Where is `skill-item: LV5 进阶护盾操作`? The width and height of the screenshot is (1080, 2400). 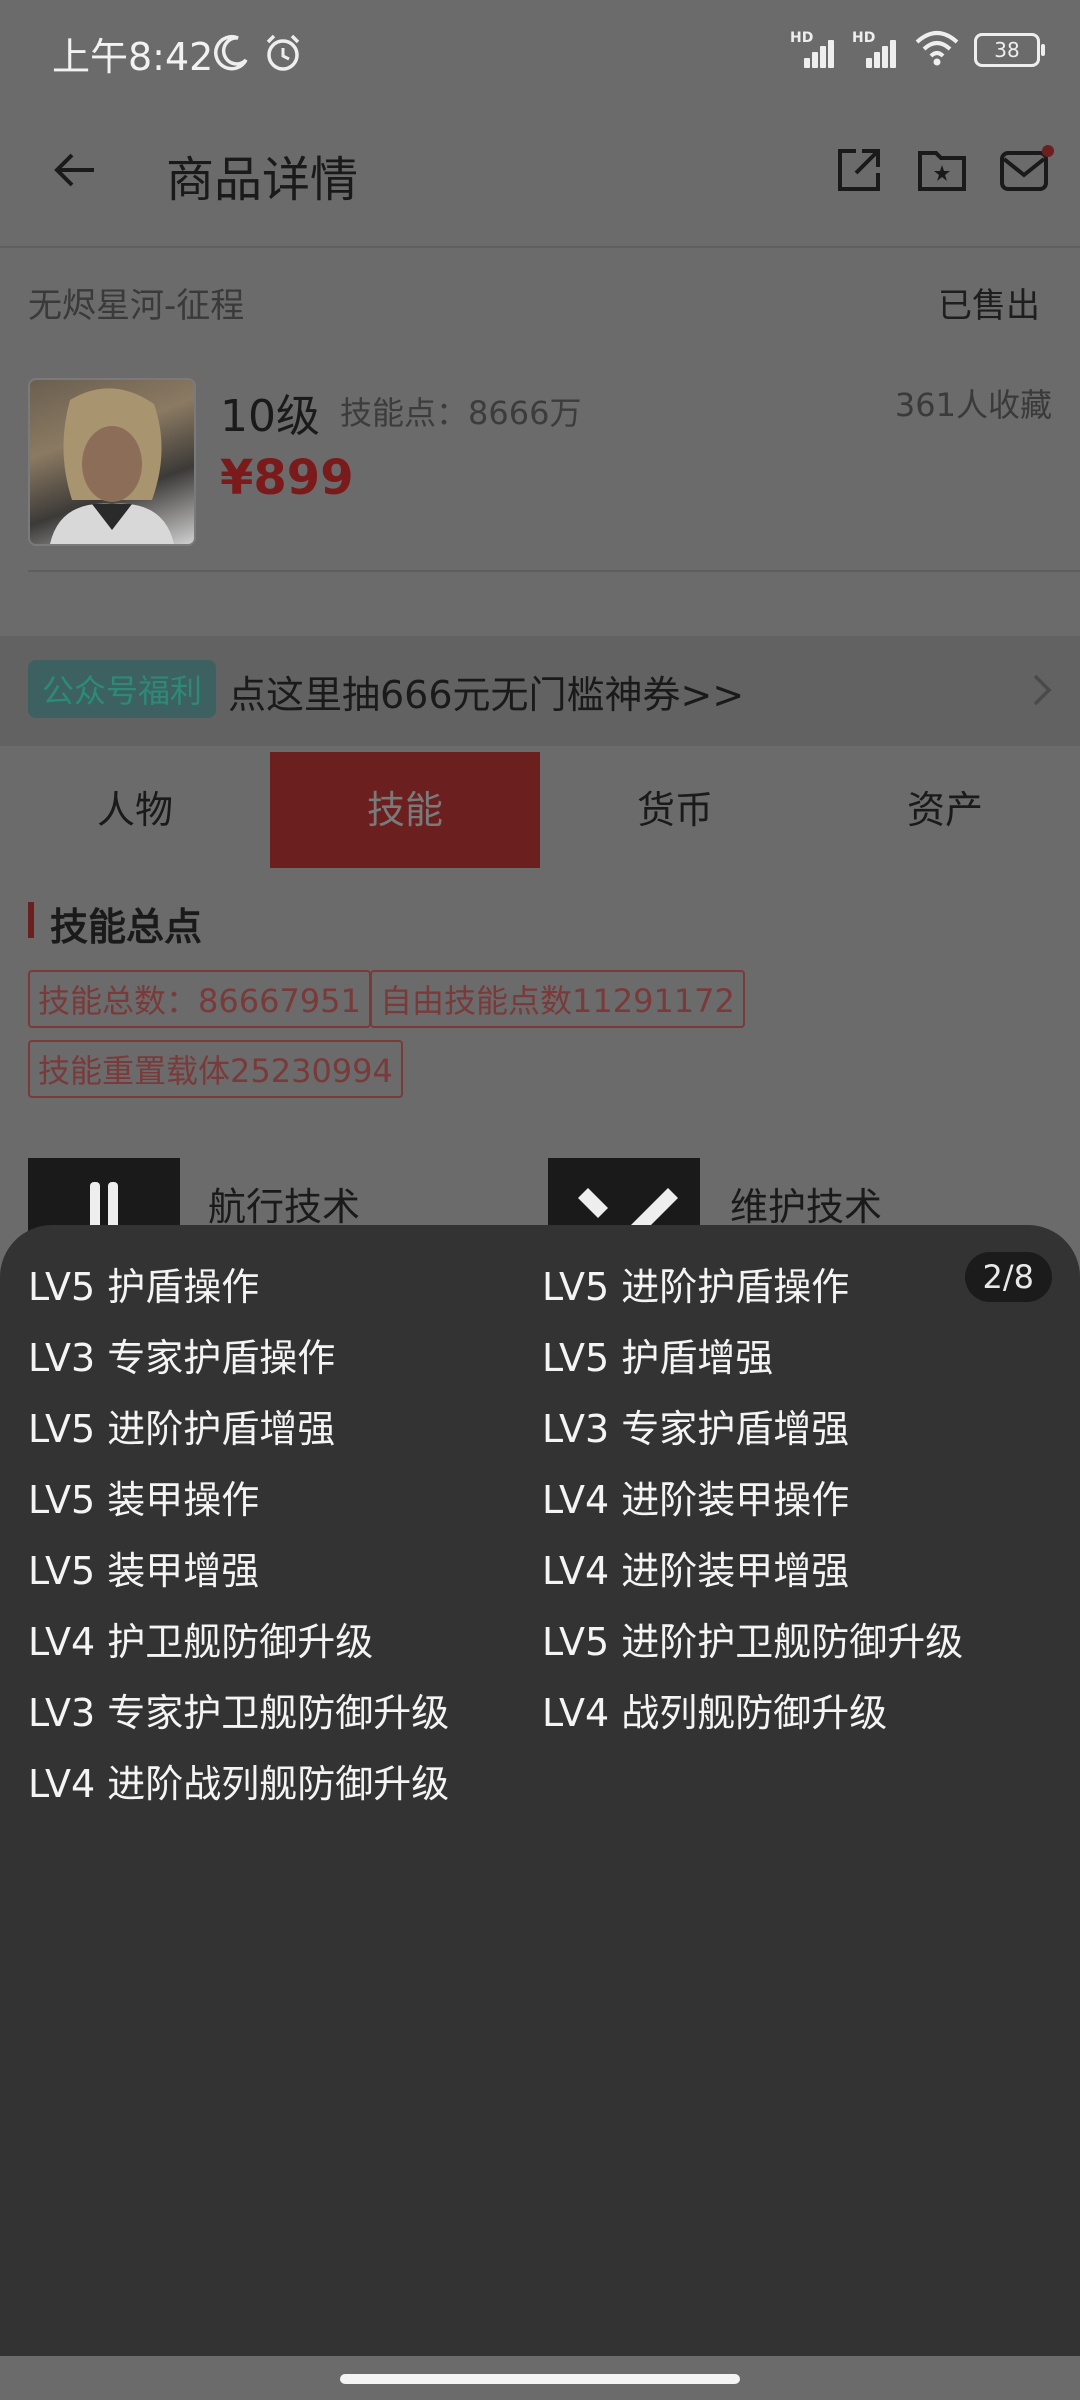 skill-item: LV5 进阶护盾操作 is located at coordinates (696, 1287).